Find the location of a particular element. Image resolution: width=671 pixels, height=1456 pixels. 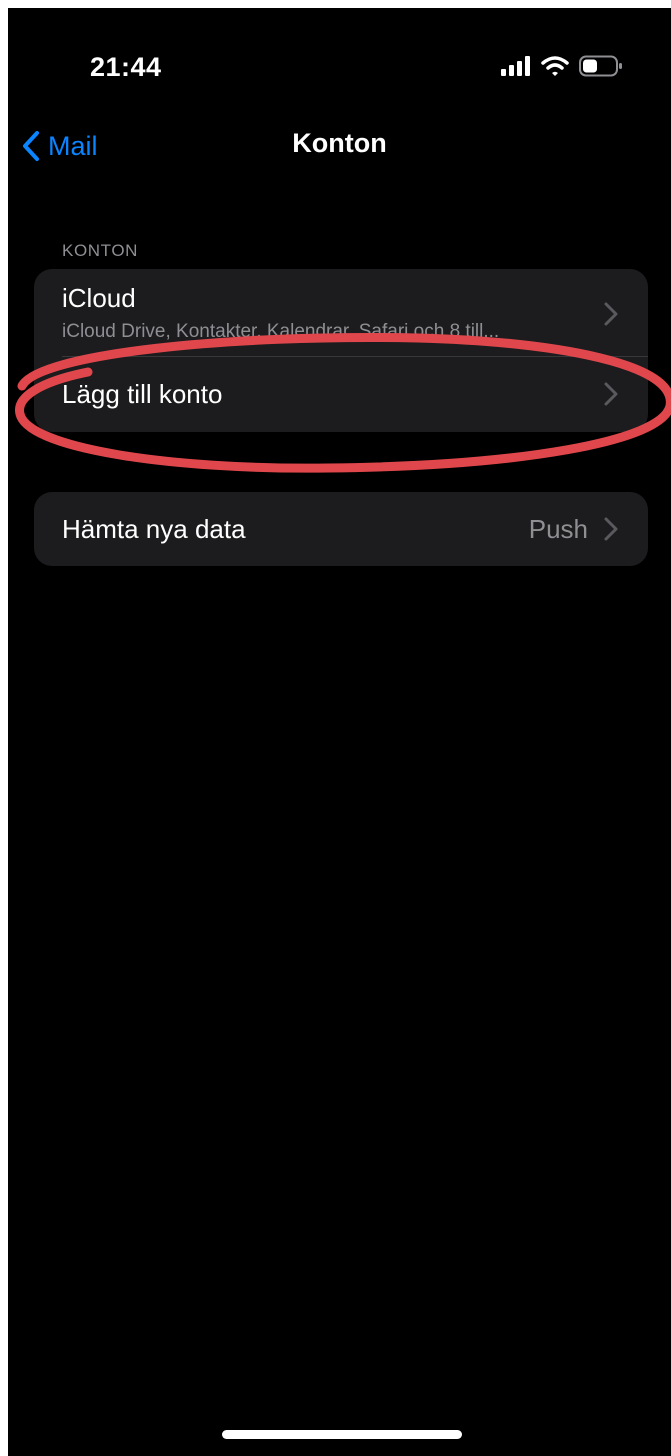

status-time: 21:44 is located at coordinates (126, 67).